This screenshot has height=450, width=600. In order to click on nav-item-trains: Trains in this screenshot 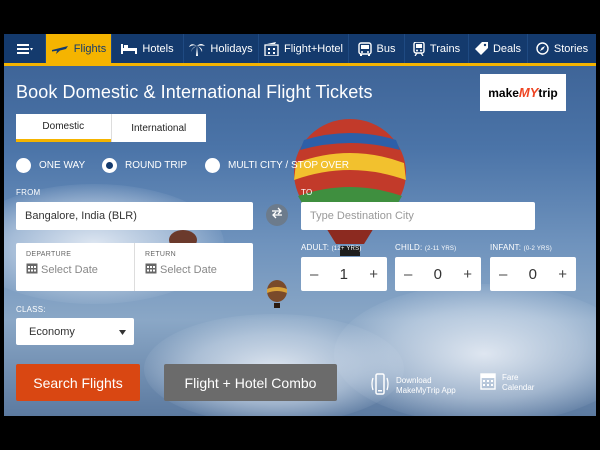, I will do `click(437, 48)`.